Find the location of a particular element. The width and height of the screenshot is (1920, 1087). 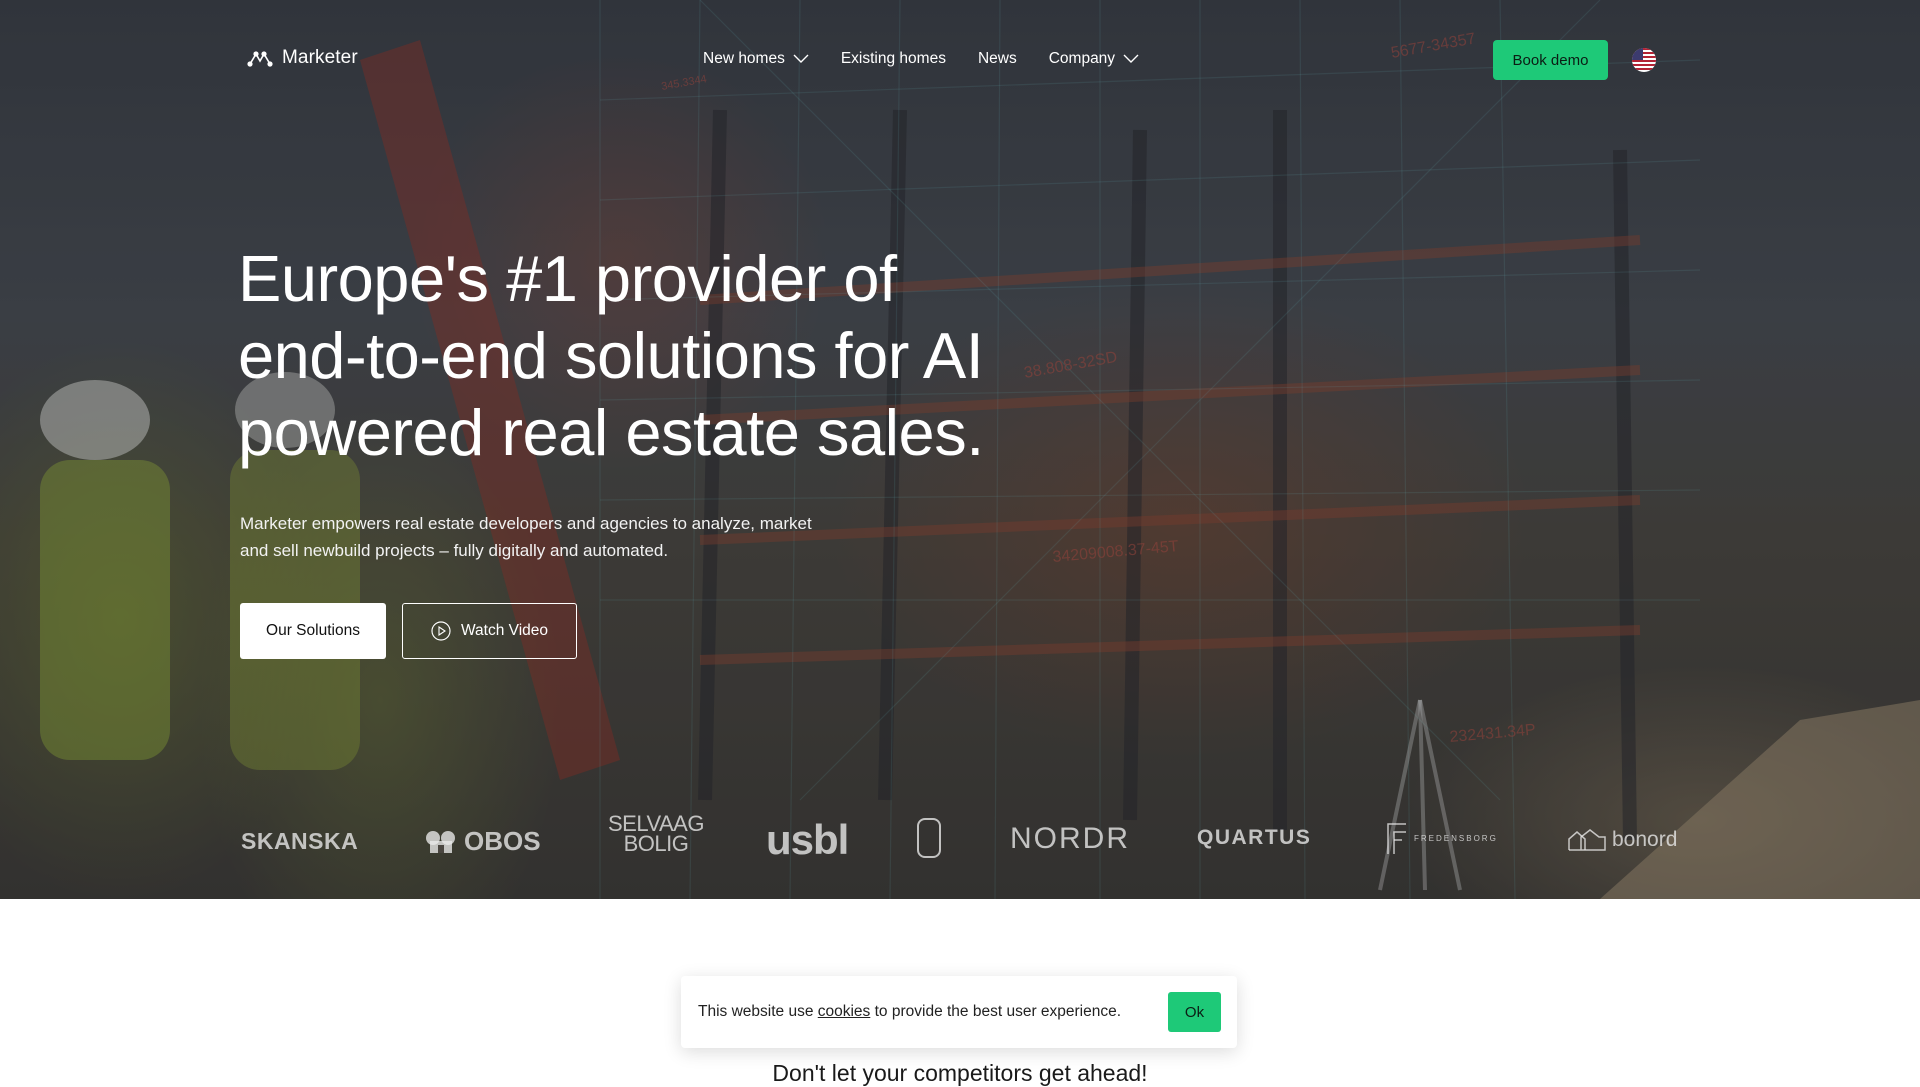

fredensborg-text: FREDENSBORG is located at coordinates (1456, 838).